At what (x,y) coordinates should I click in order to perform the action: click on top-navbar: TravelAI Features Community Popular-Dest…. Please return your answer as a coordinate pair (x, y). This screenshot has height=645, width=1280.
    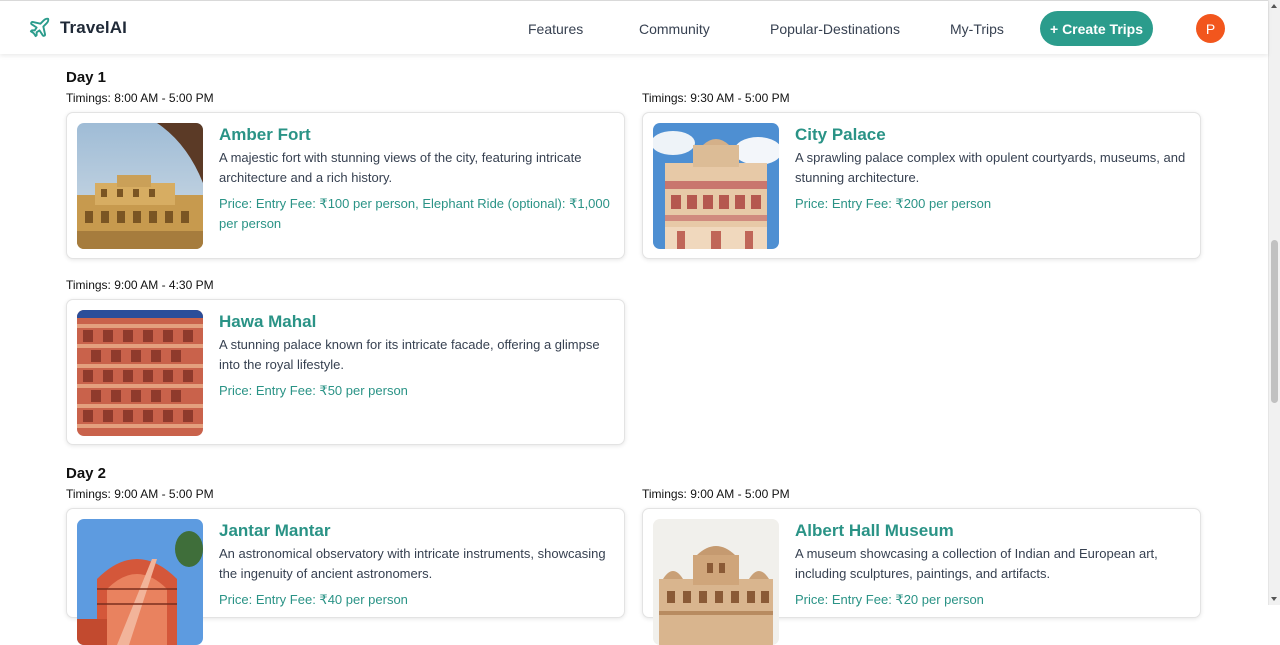
    Looking at the image, I should click on (634, 27).